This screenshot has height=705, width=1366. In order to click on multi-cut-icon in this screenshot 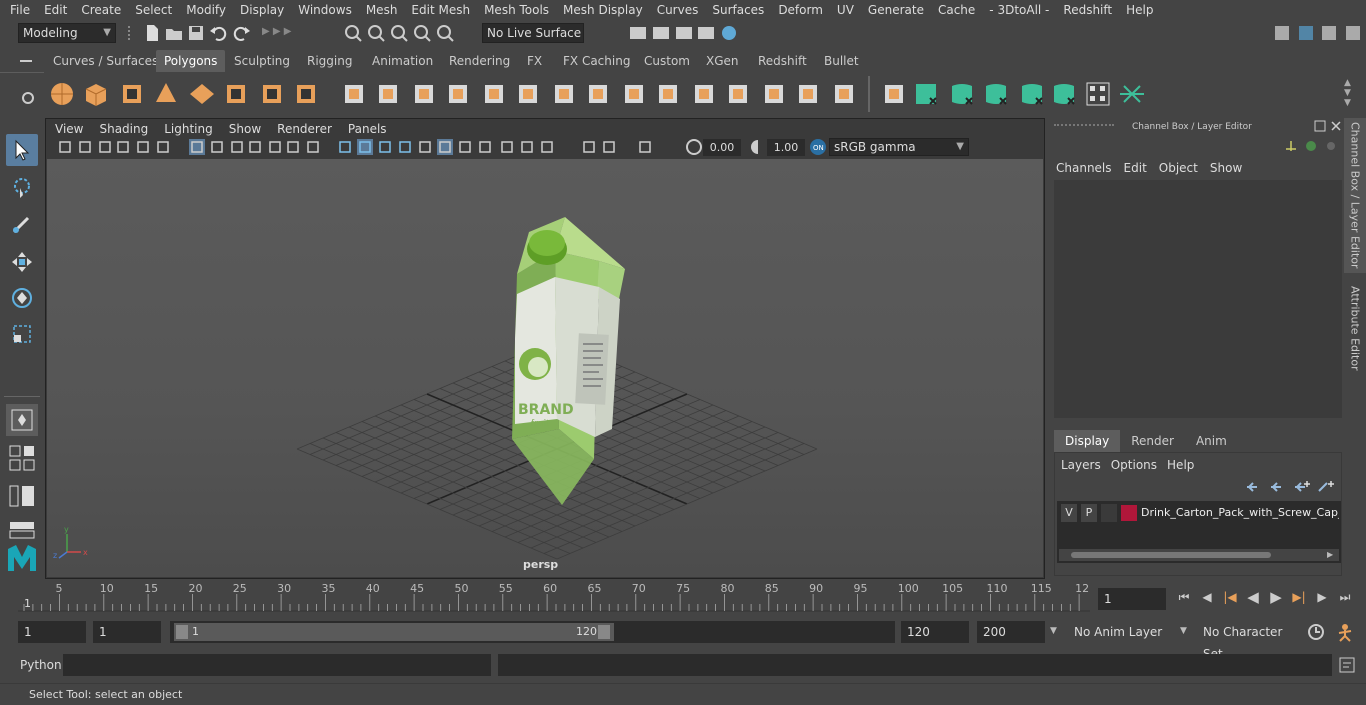, I will do `click(704, 94)`.